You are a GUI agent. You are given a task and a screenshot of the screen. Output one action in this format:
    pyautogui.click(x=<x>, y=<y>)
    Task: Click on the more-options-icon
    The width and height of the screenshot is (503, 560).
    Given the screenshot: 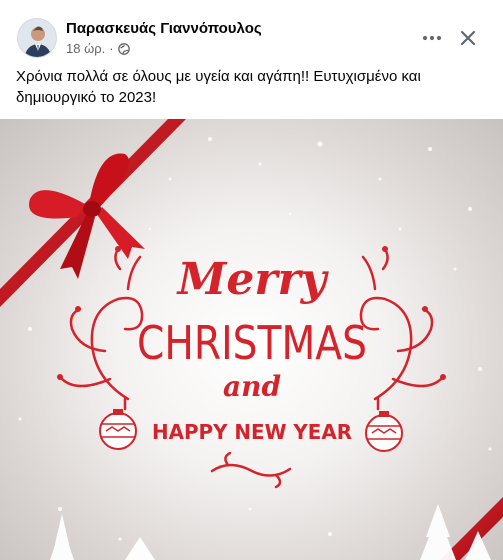 What is the action you would take?
    pyautogui.click(x=432, y=38)
    